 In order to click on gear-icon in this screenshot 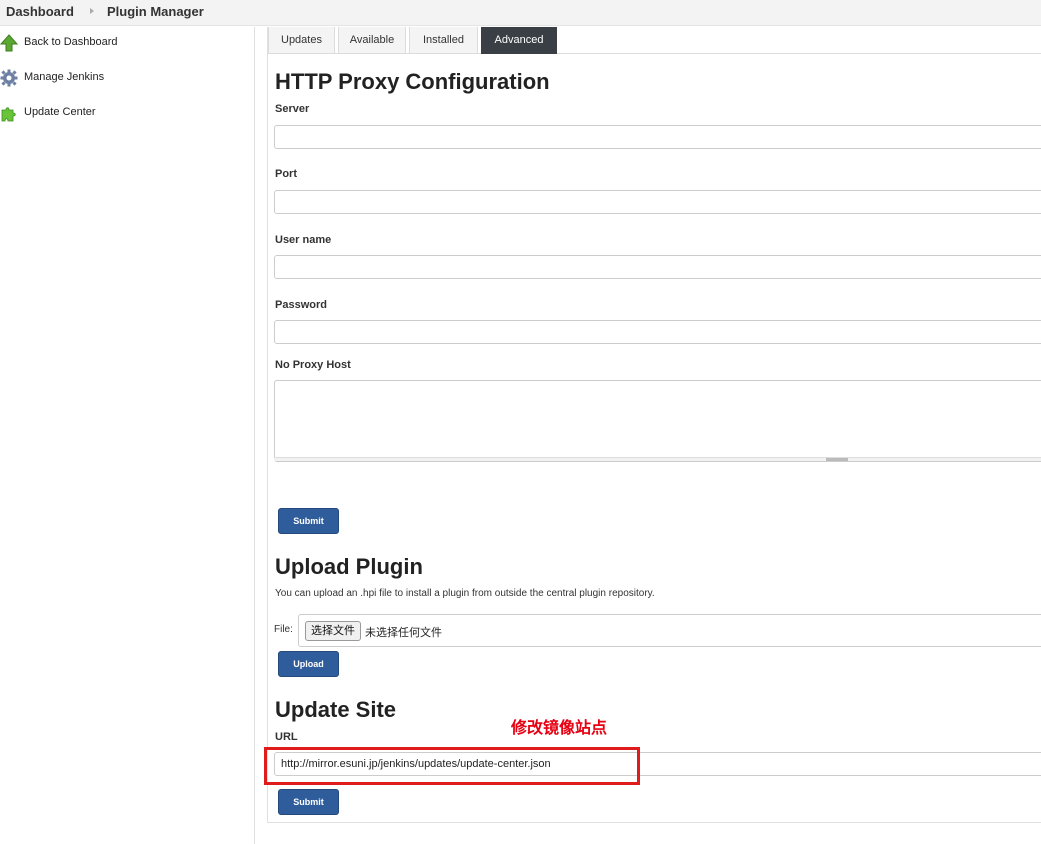, I will do `click(9, 78)`.